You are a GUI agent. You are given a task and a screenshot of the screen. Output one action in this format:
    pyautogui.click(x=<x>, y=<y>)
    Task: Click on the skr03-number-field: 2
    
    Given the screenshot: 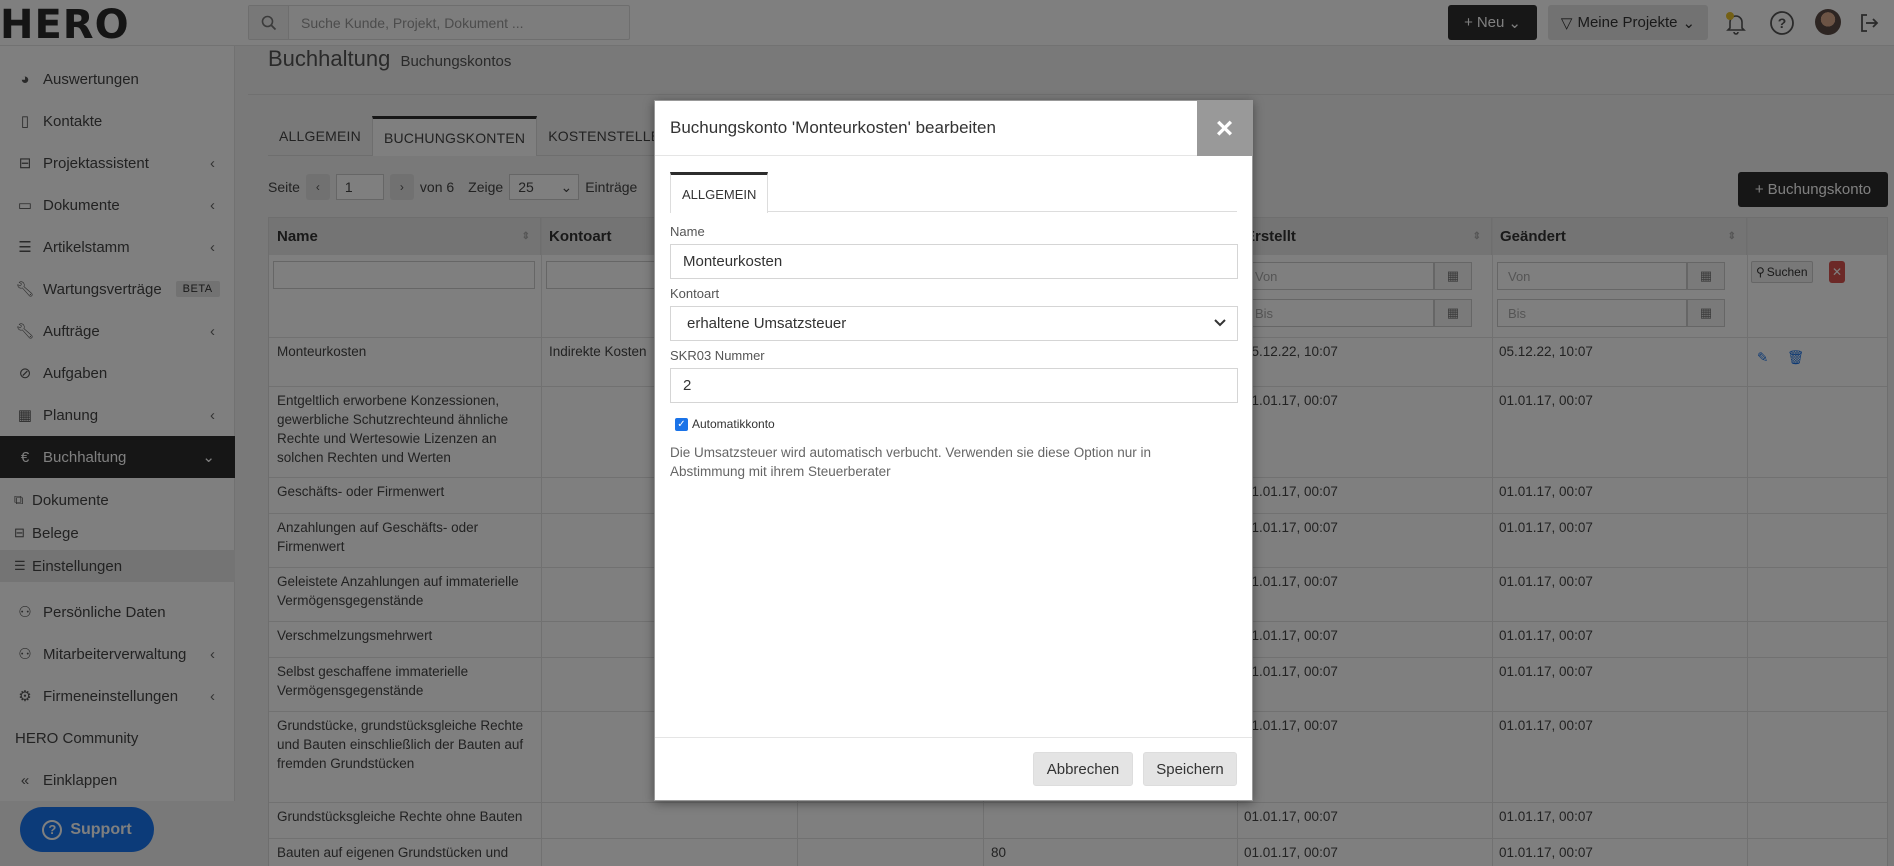 What is the action you would take?
    pyautogui.click(x=954, y=385)
    